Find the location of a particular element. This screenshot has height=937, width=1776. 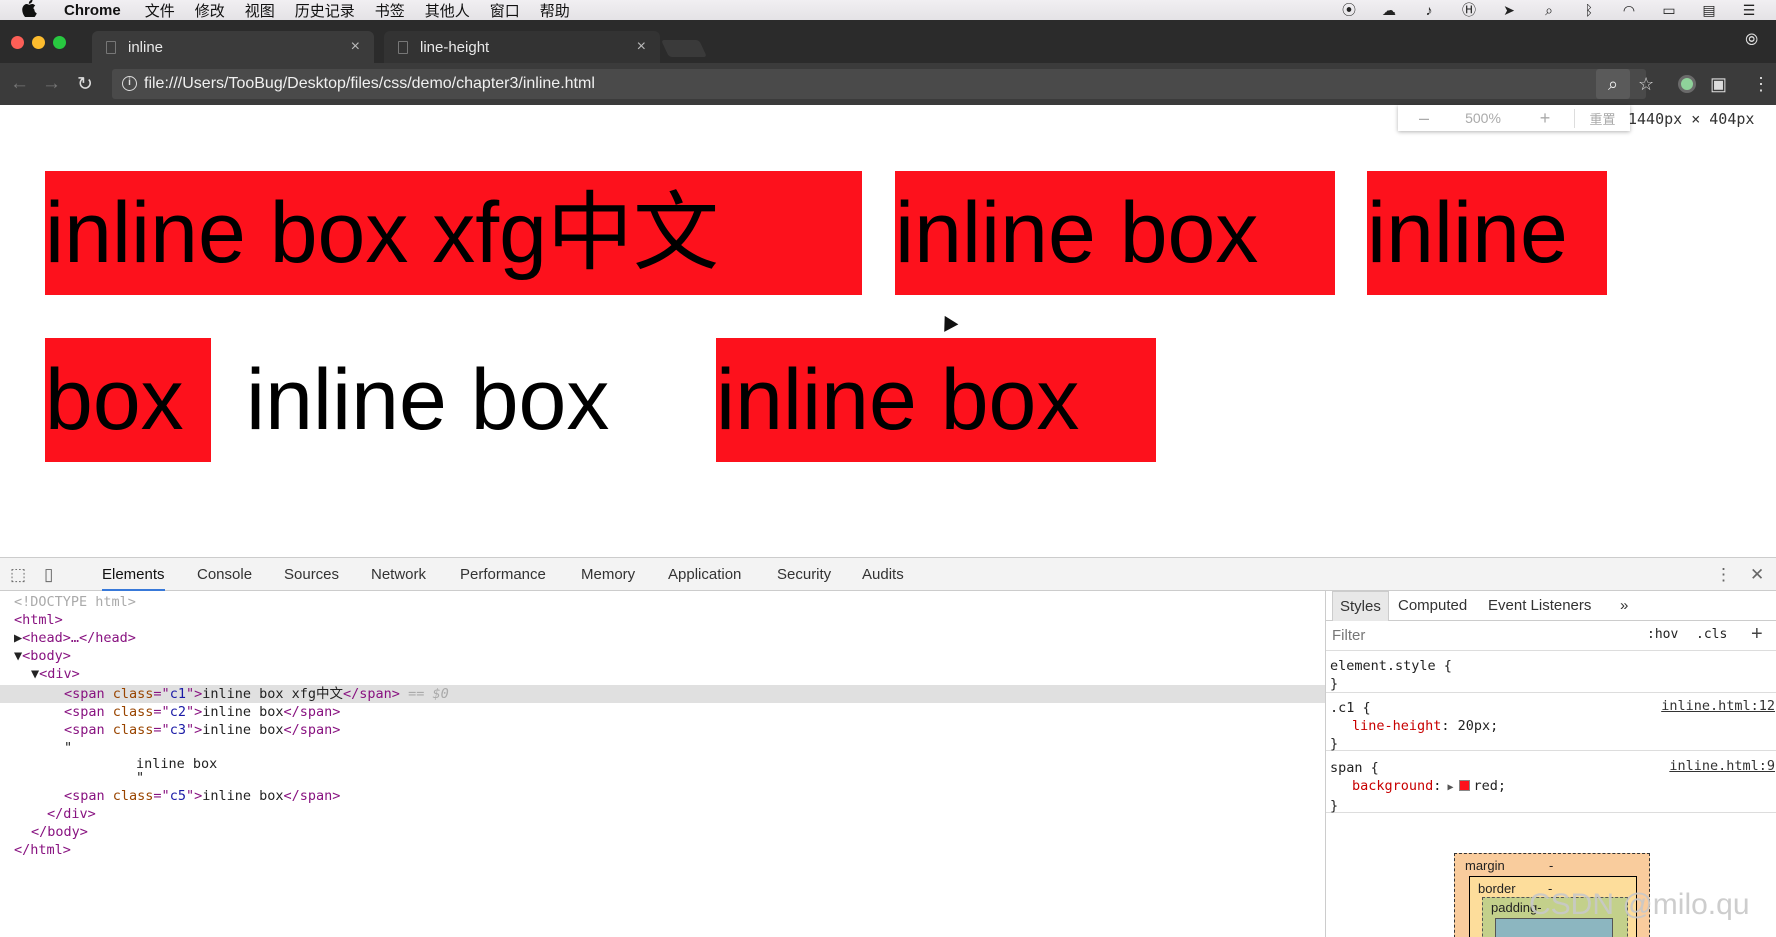

minimize-window-button is located at coordinates (38, 42).